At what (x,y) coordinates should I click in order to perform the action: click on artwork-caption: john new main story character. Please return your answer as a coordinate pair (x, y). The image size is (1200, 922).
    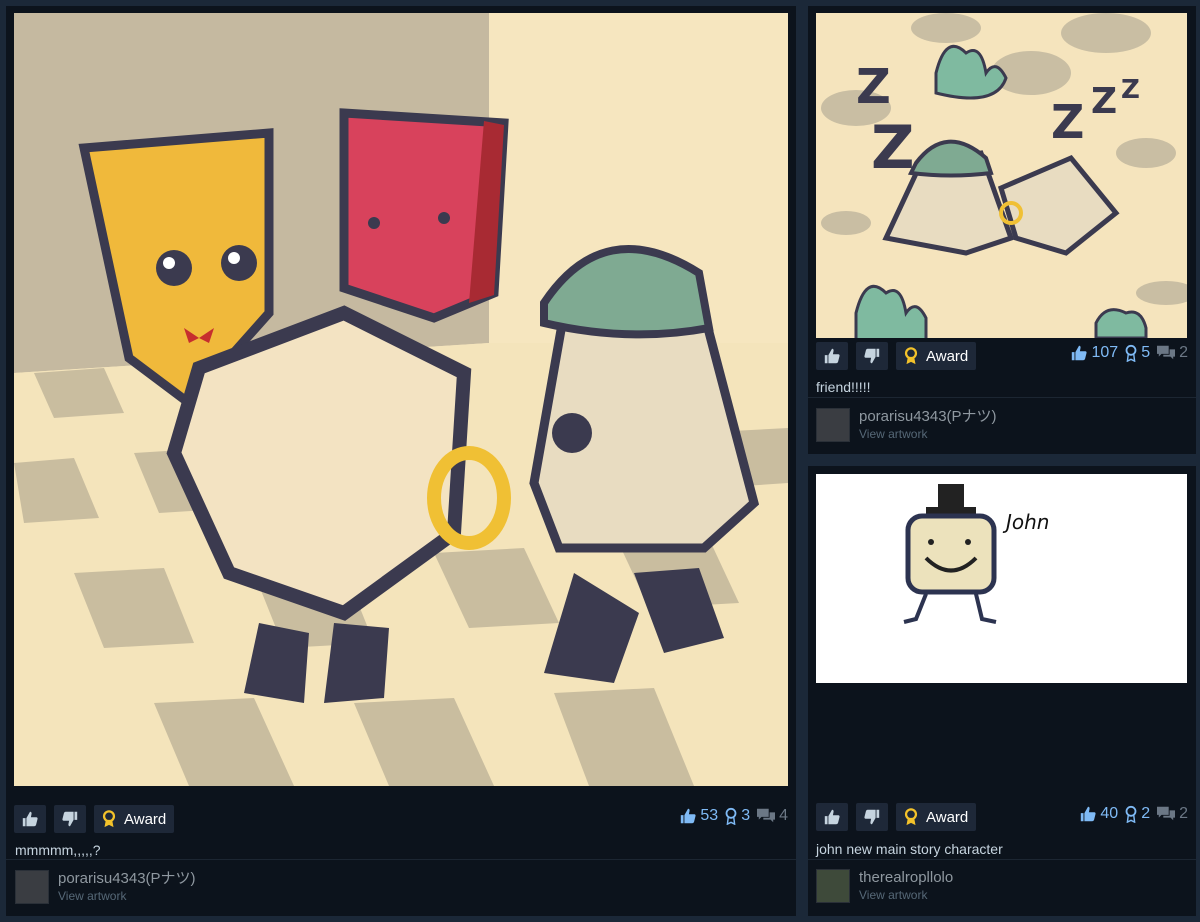
    Looking at the image, I should click on (909, 849).